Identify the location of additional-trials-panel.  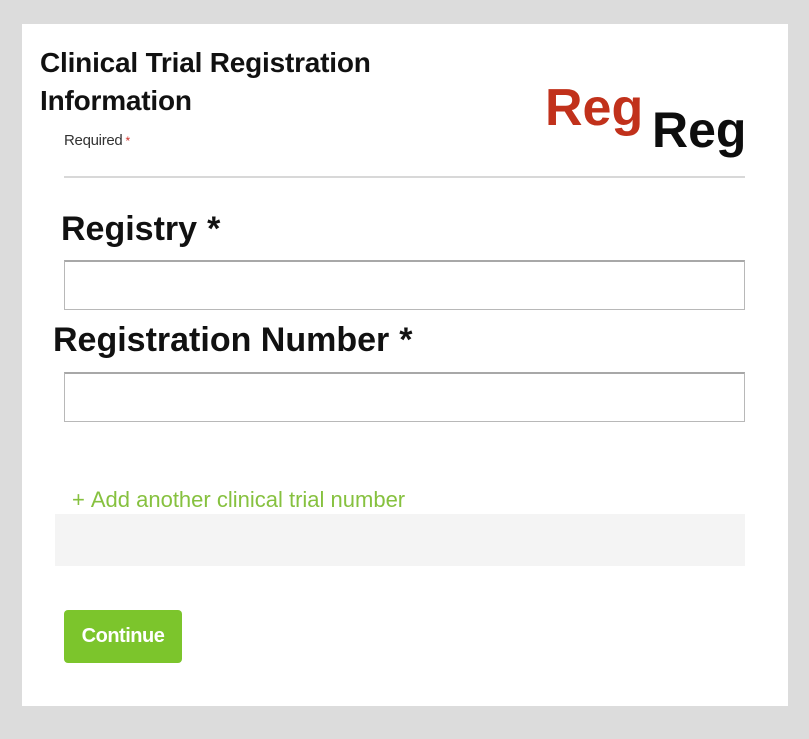
(400, 540).